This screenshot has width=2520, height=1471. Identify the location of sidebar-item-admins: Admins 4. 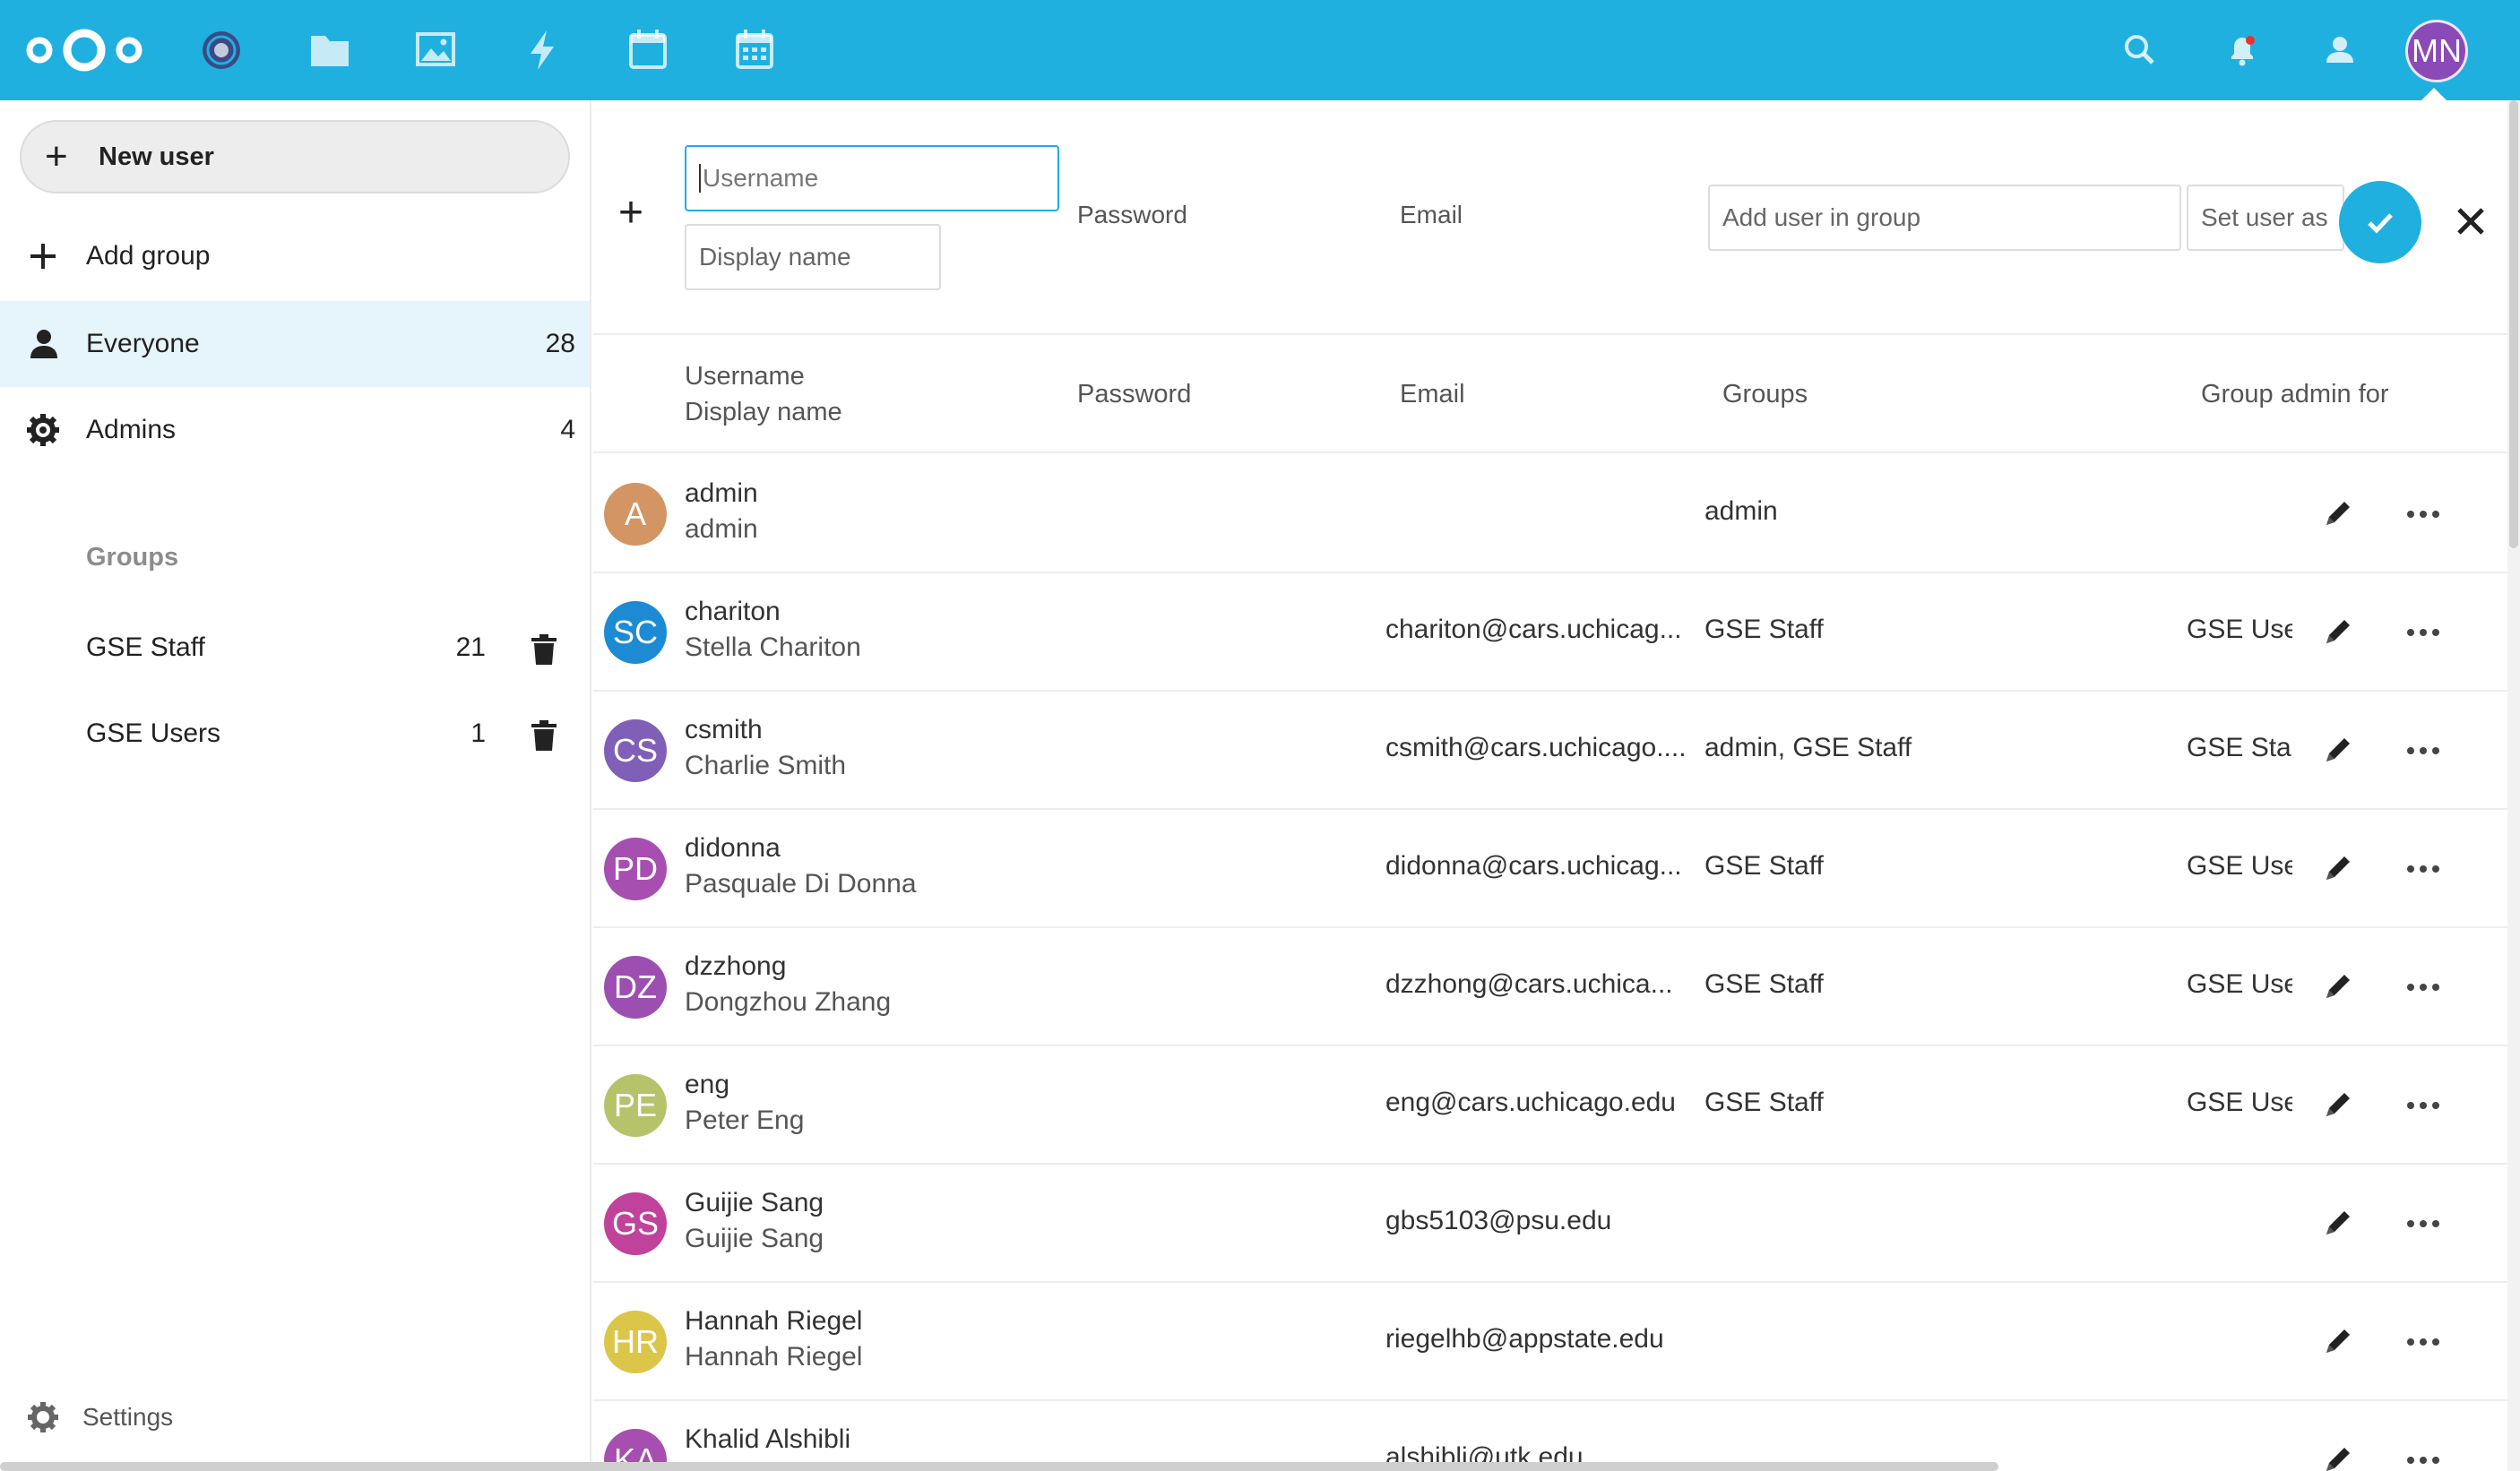
(295, 430).